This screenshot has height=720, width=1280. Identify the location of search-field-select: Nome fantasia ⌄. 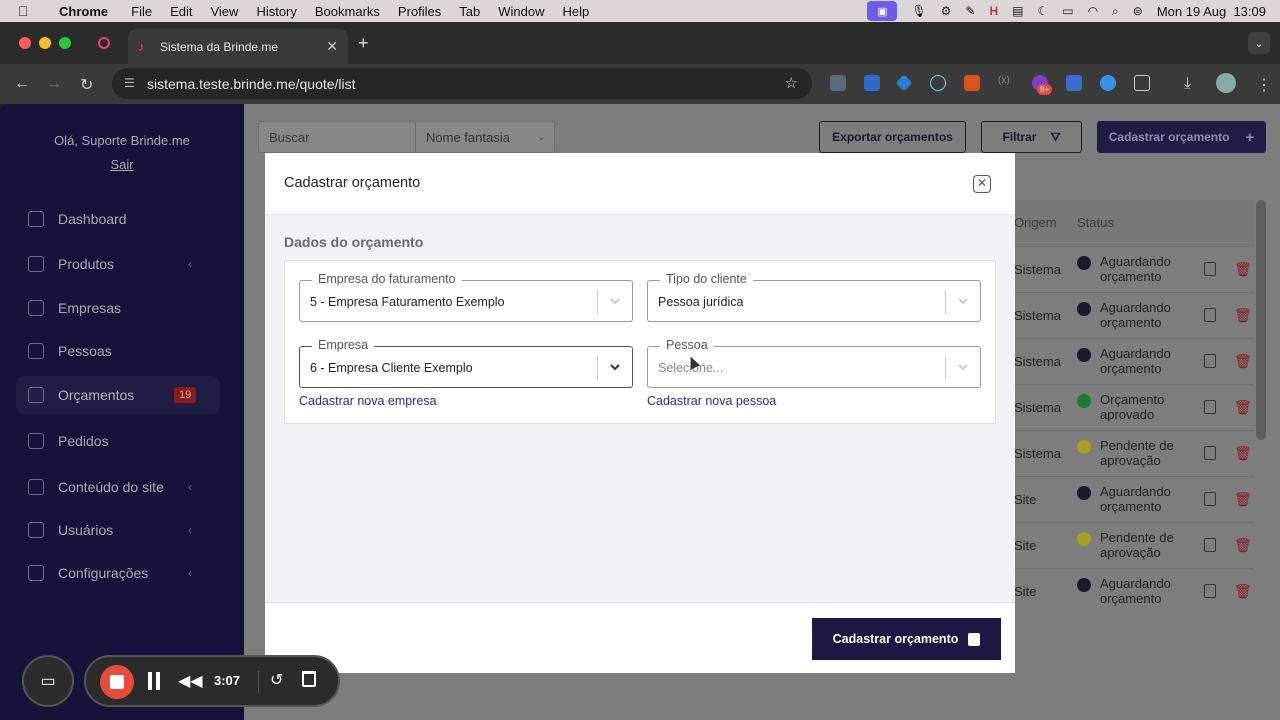
(485, 137).